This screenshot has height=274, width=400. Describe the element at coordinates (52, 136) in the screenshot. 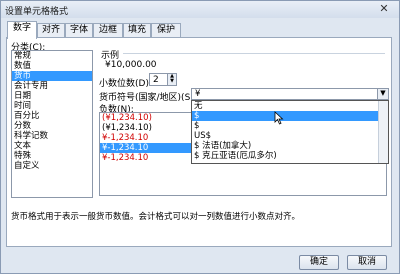

I see `category-item: 科学记数` at that location.